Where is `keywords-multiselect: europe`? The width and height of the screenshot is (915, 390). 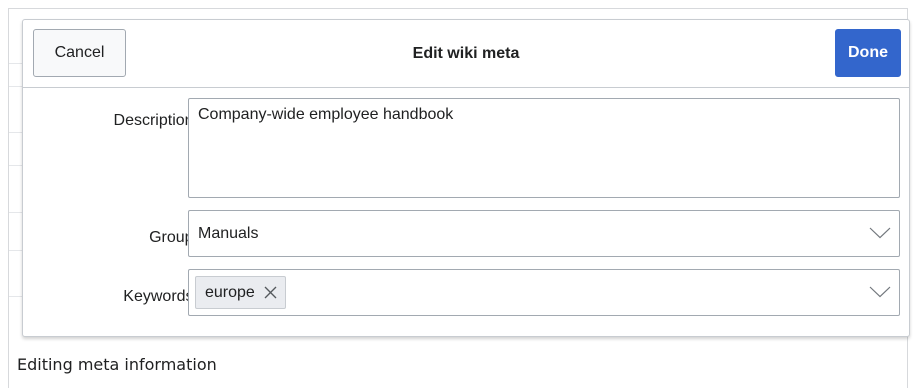
keywords-multiselect: europe is located at coordinates (544, 292).